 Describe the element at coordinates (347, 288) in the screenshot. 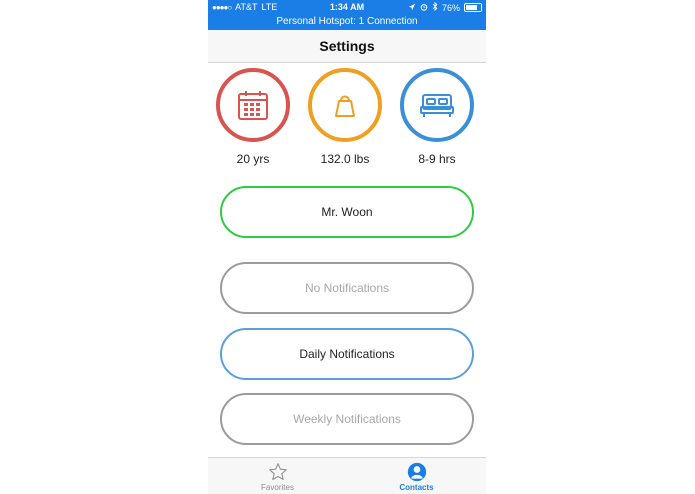

I see `no-notifications-button: No Notifications` at that location.